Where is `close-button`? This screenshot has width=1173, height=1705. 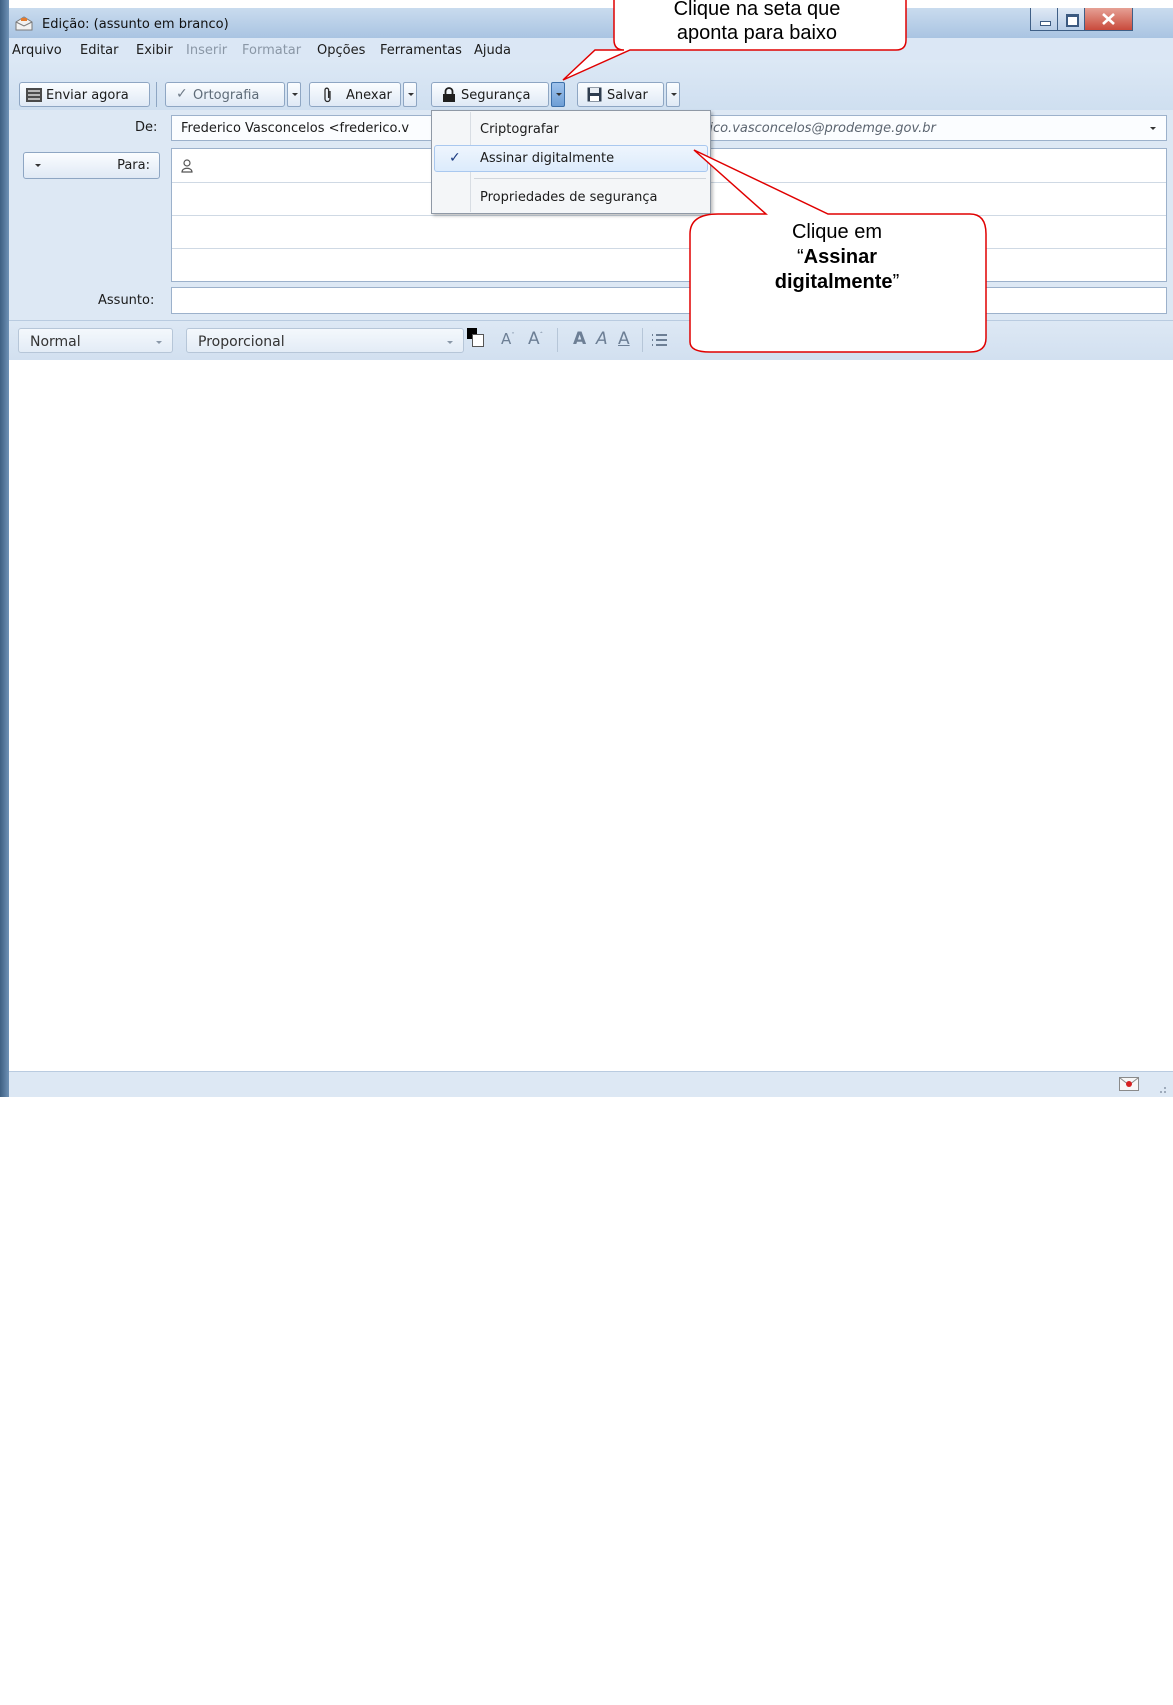
close-button is located at coordinates (1108, 19).